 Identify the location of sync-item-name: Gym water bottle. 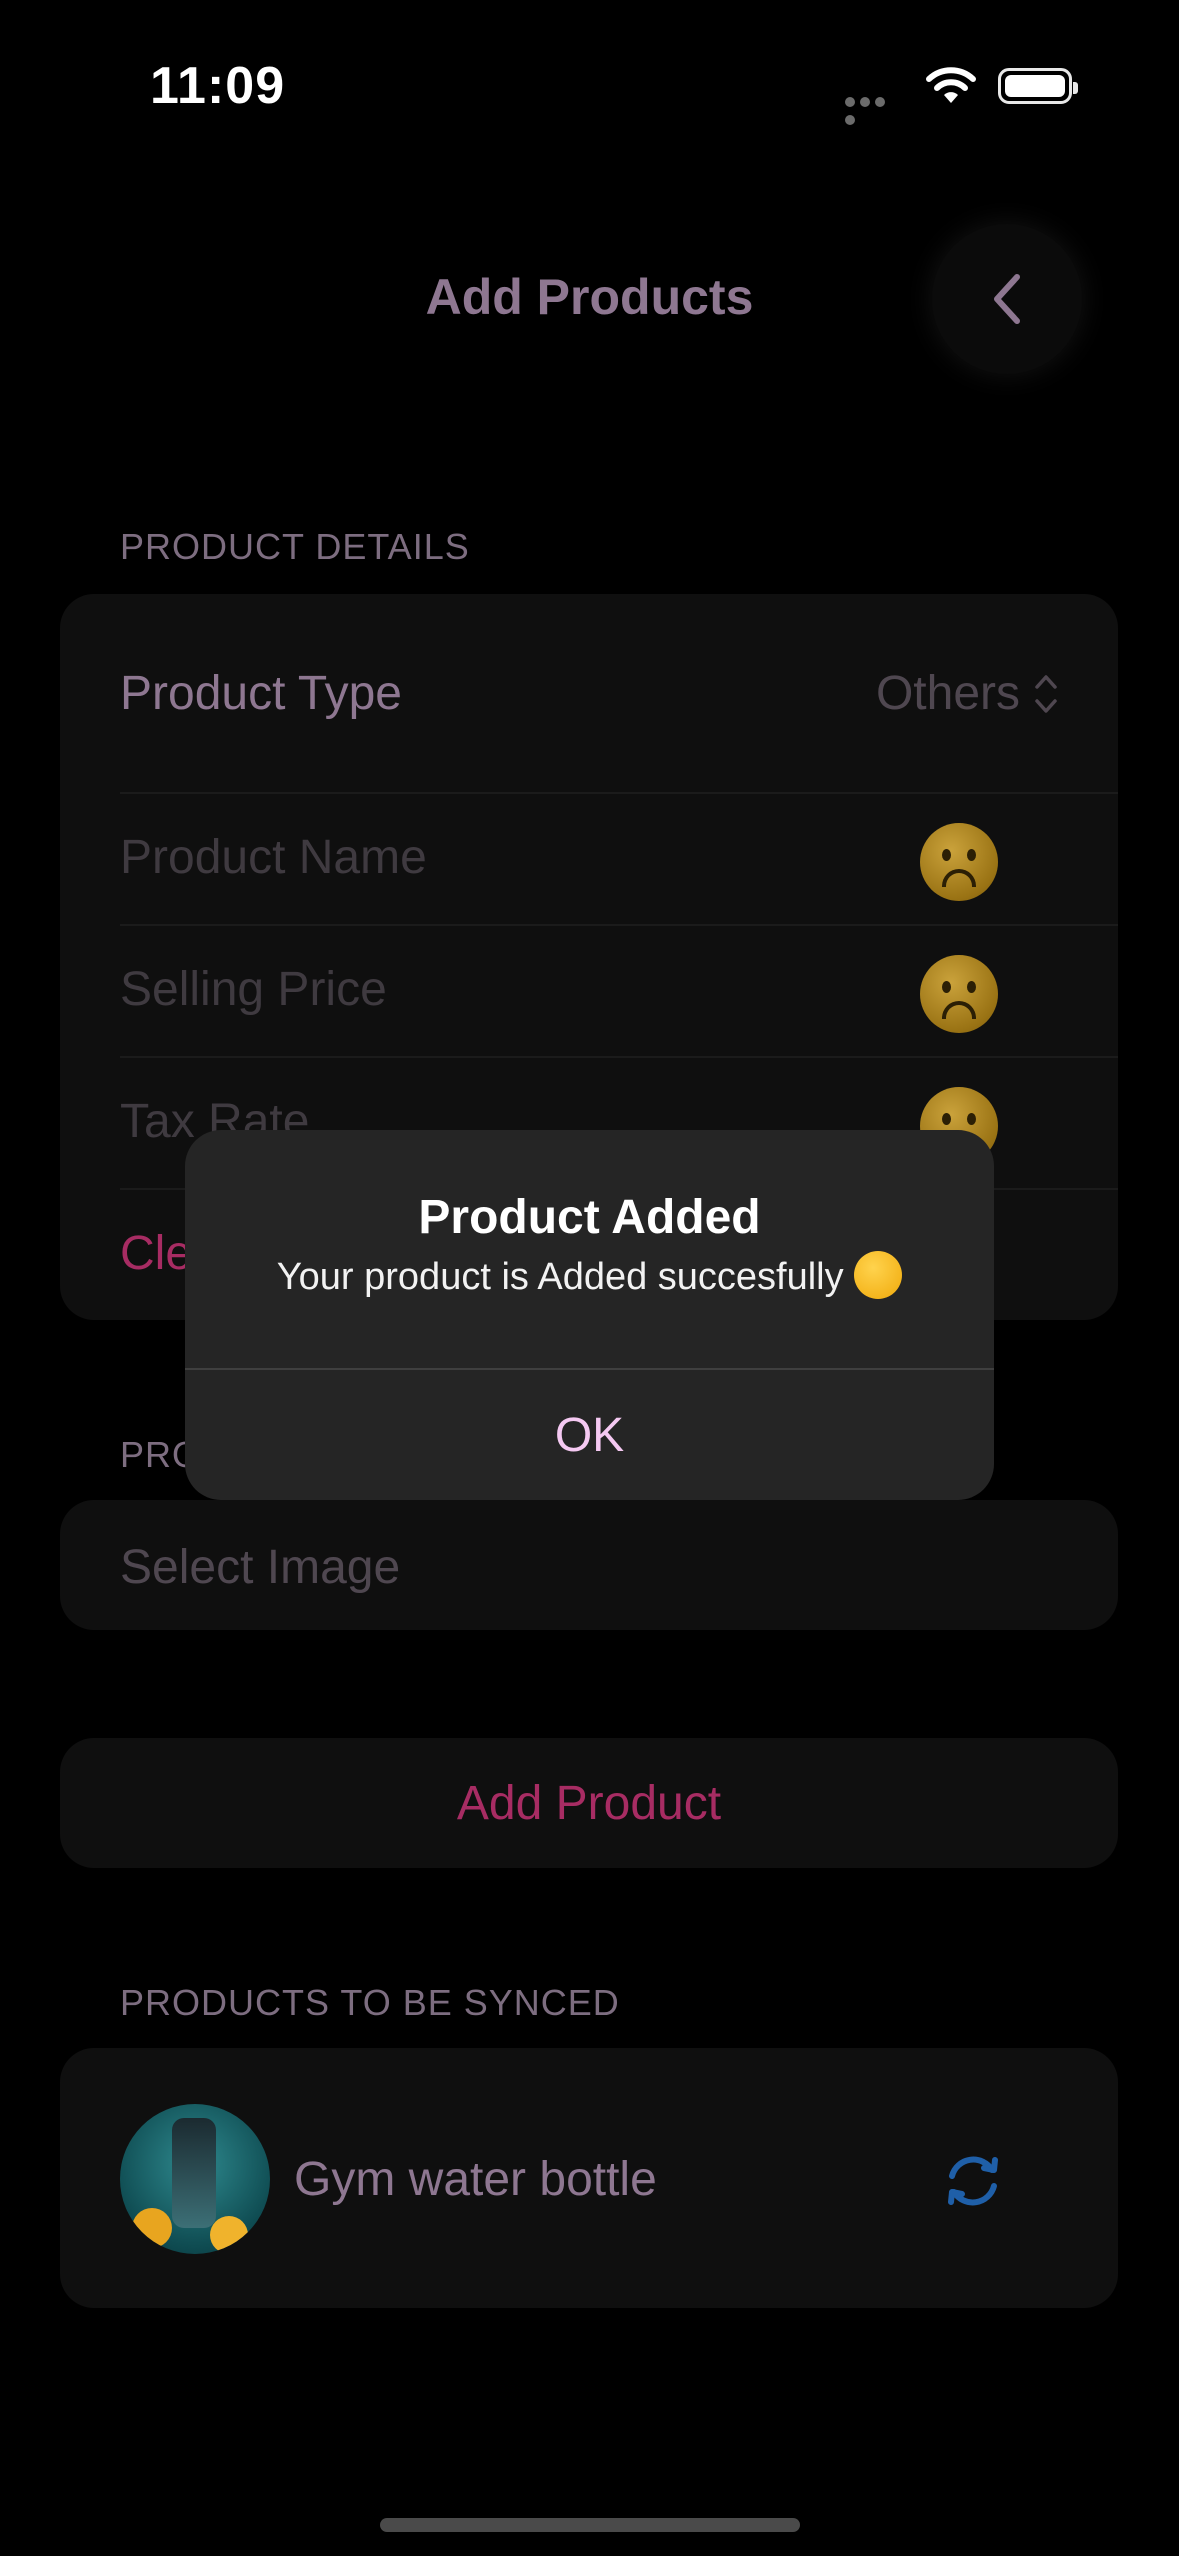
(475, 2179).